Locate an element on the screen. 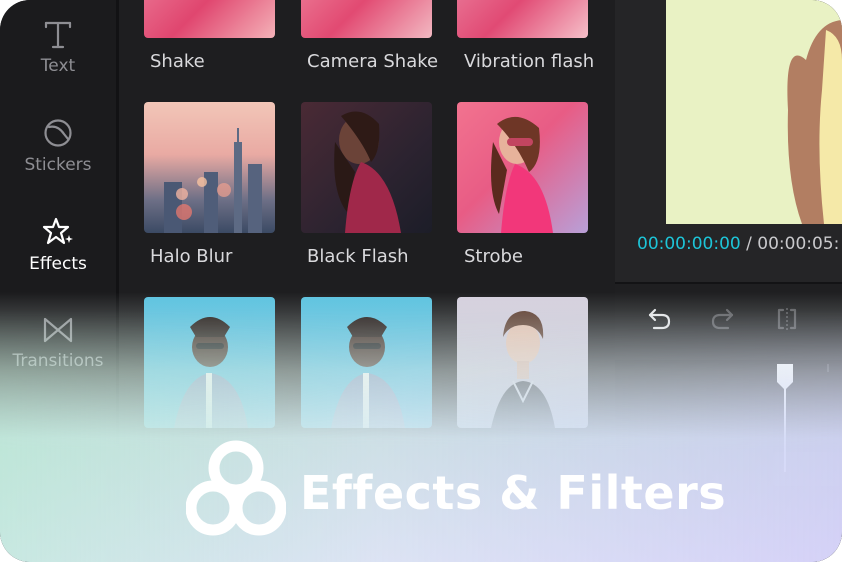 This screenshot has height=562, width=842. effect-label: Vibration flash is located at coordinates (529, 61).